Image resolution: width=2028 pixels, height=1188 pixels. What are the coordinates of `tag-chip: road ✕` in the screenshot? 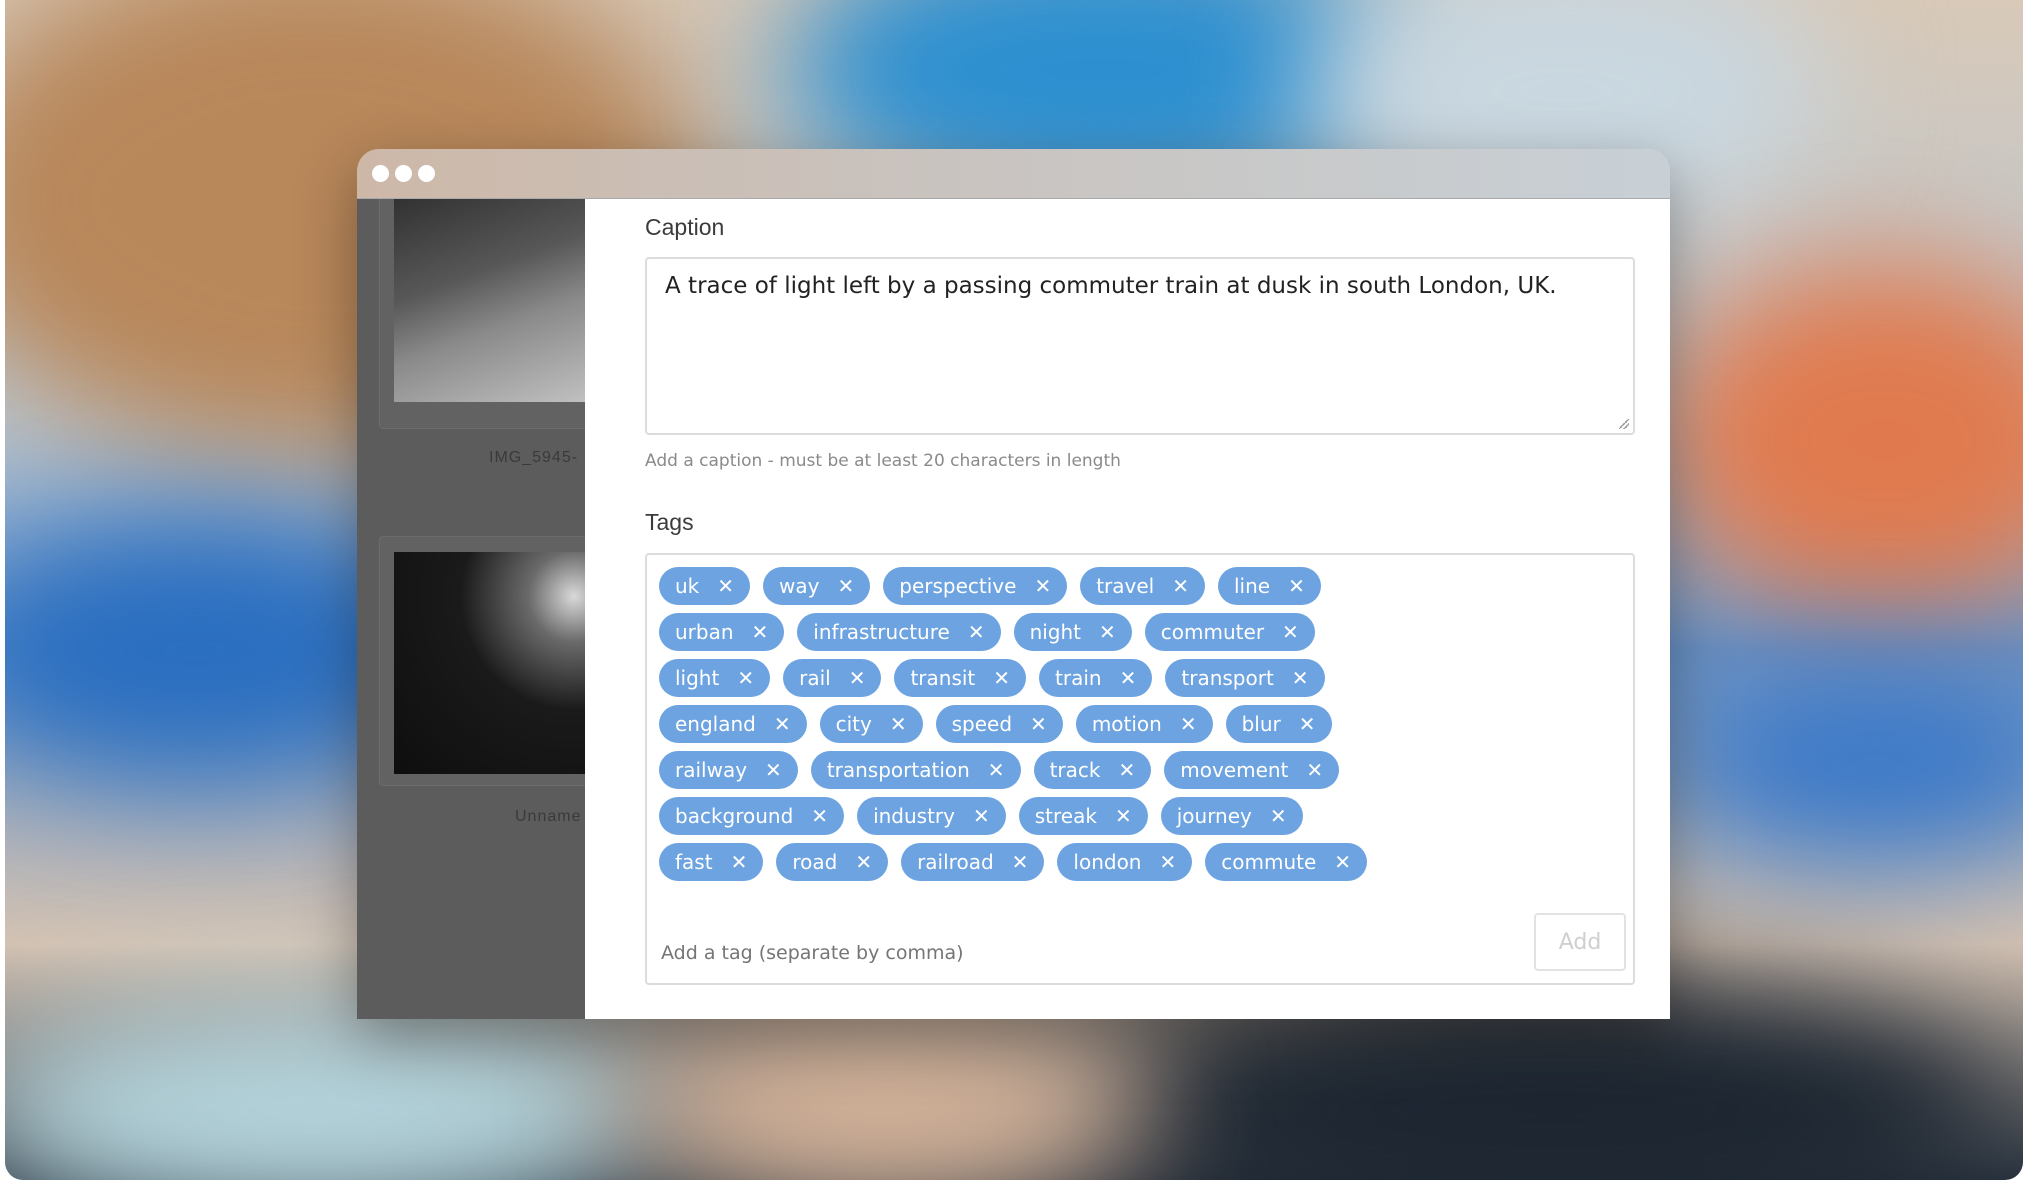 It's located at (832, 862).